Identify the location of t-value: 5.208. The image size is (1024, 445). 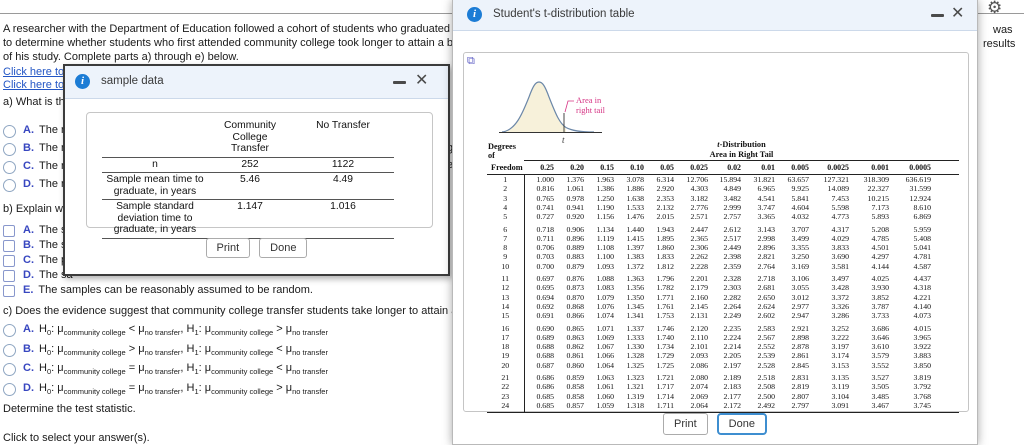
(880, 229).